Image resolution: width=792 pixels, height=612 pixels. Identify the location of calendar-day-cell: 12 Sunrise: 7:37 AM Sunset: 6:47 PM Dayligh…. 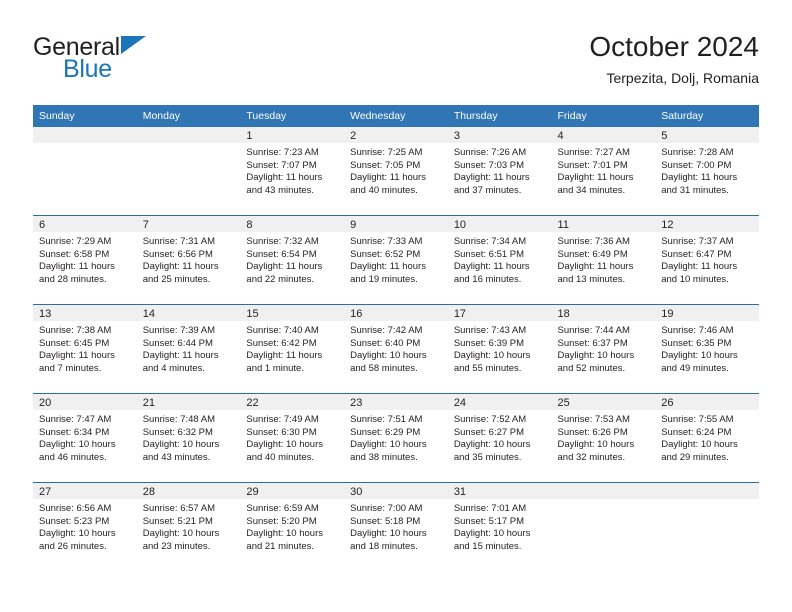
(707, 260).